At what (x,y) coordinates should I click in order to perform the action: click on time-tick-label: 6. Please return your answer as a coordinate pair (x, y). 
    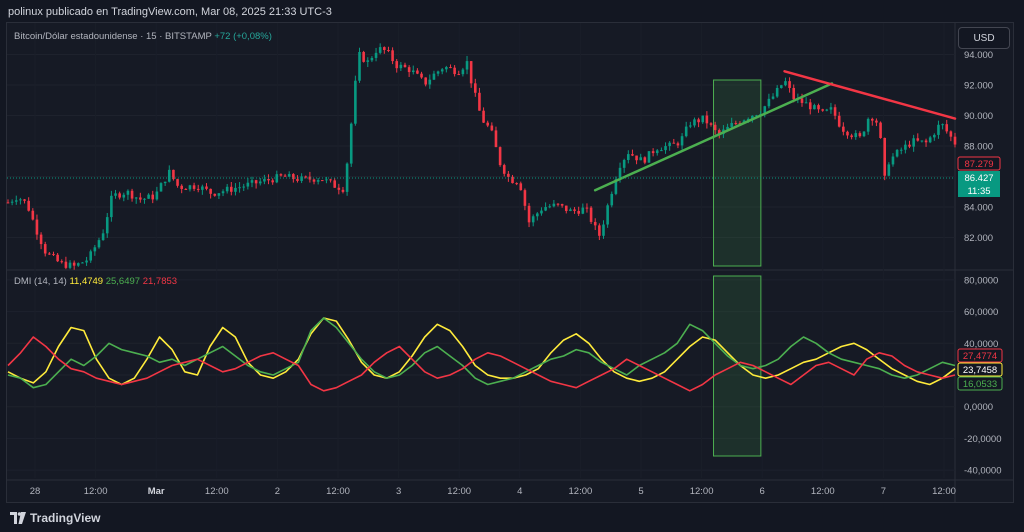
    Looking at the image, I should click on (762, 491).